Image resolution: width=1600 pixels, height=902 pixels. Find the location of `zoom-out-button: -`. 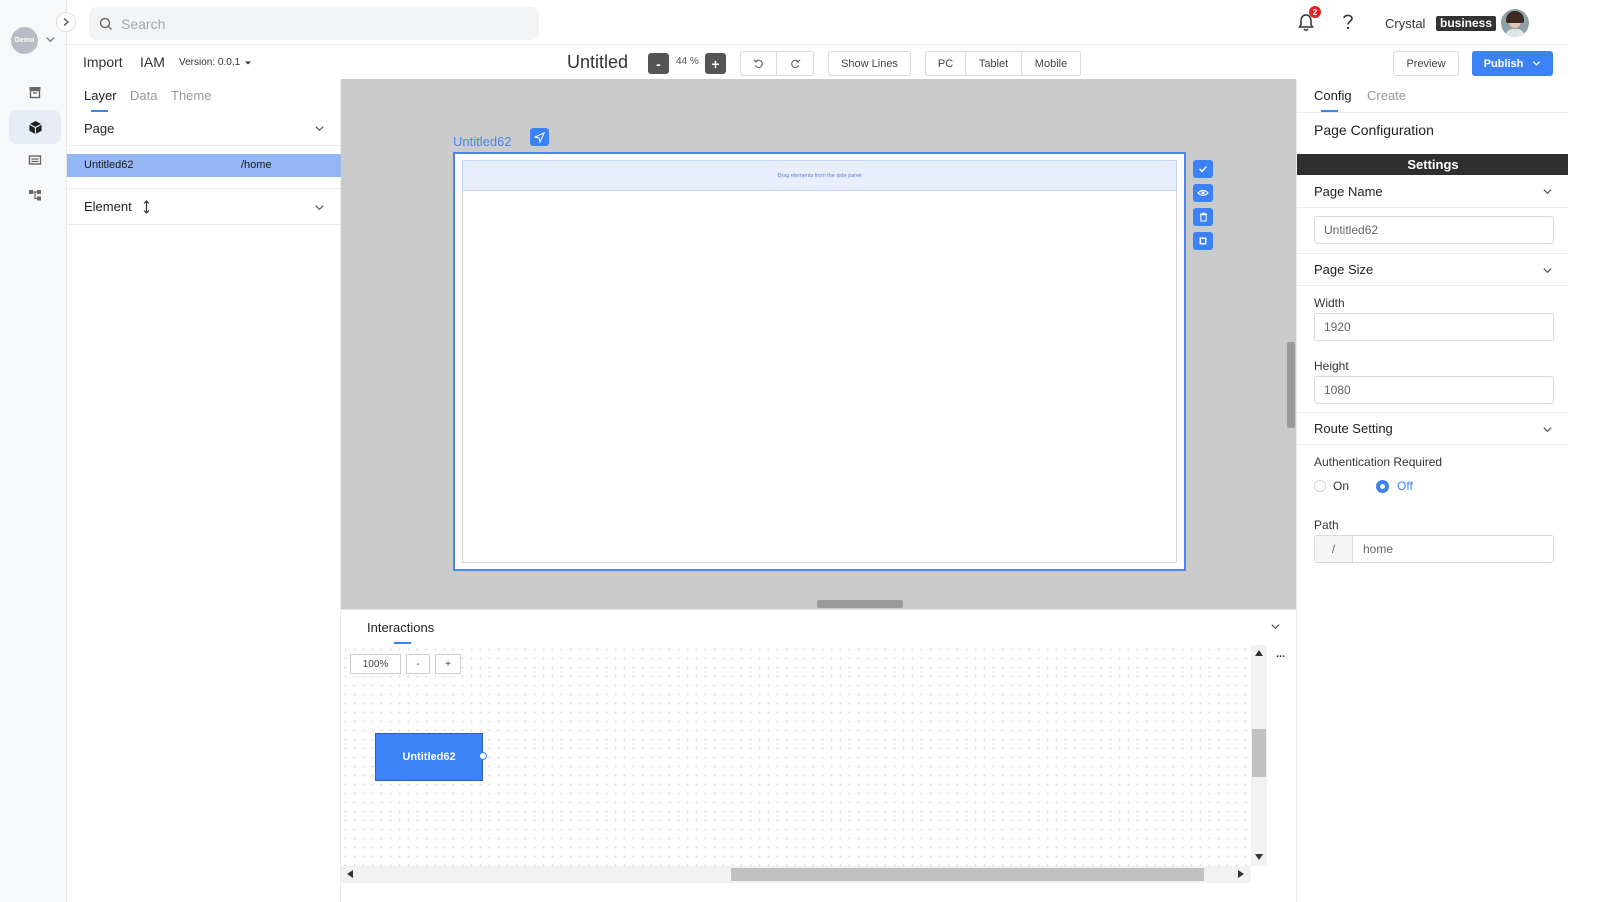

zoom-out-button: - is located at coordinates (658, 63).